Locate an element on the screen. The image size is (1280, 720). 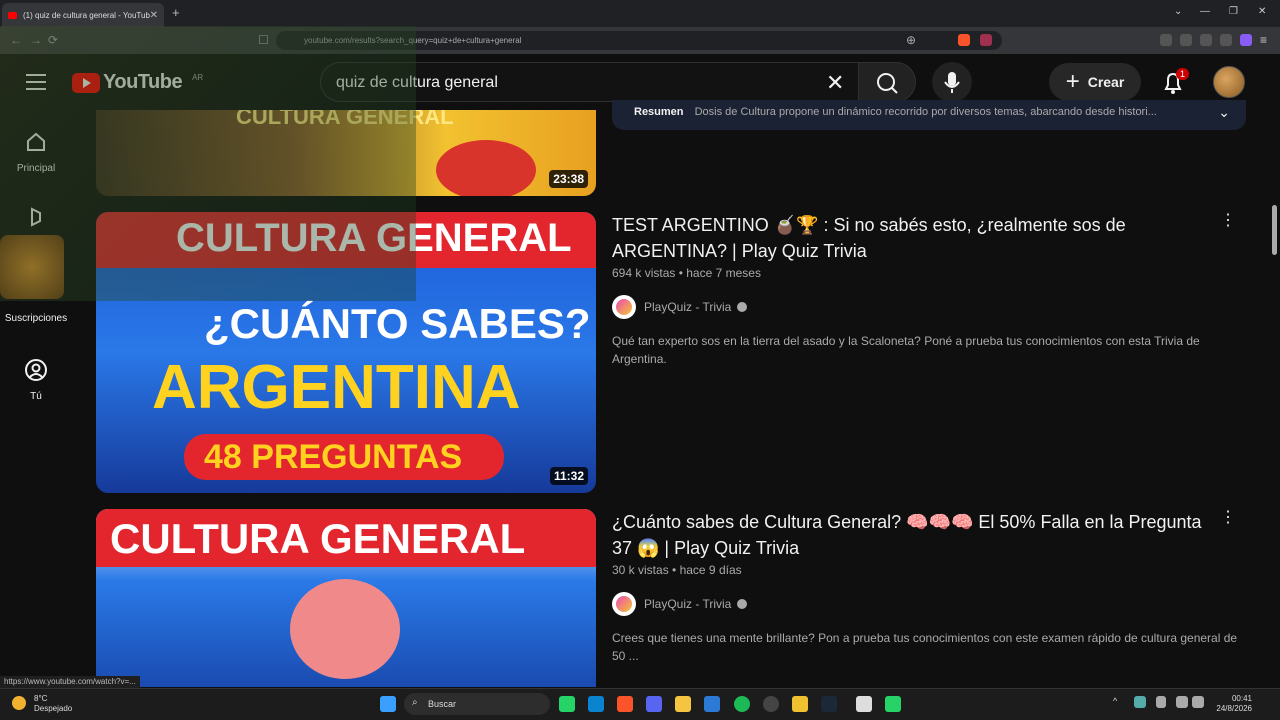
wallet-icon is located at coordinates (1186, 40).